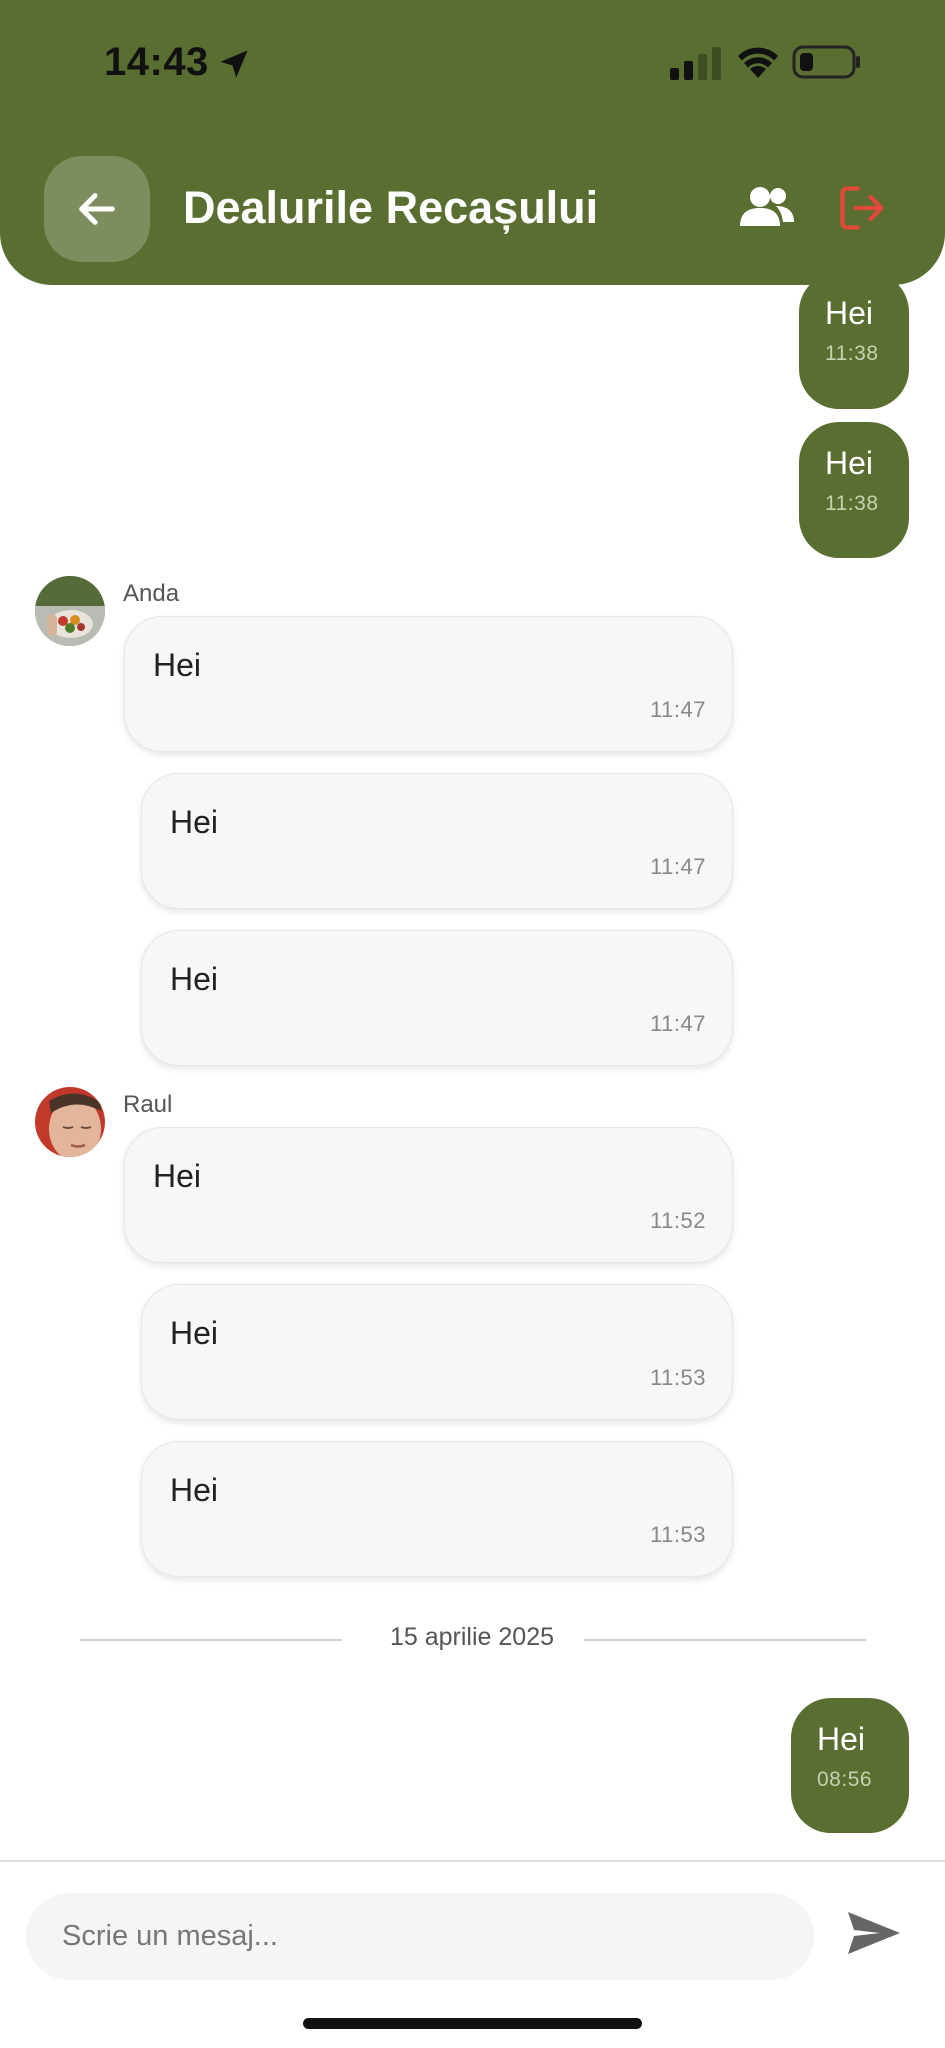  Describe the element at coordinates (472, 1861) in the screenshot. I see `composer-divider` at that location.